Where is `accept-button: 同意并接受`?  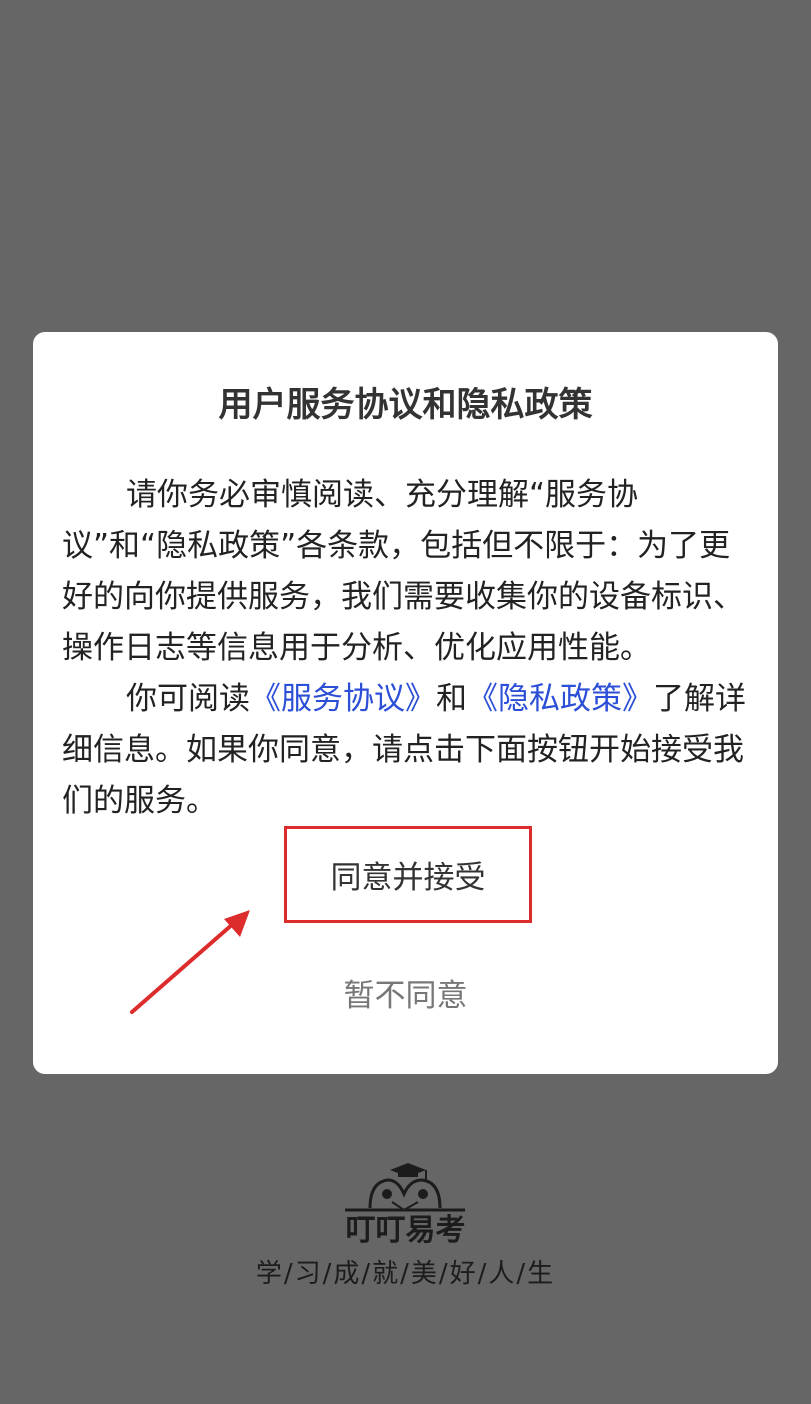
accept-button: 同意并接受 is located at coordinates (408, 874).